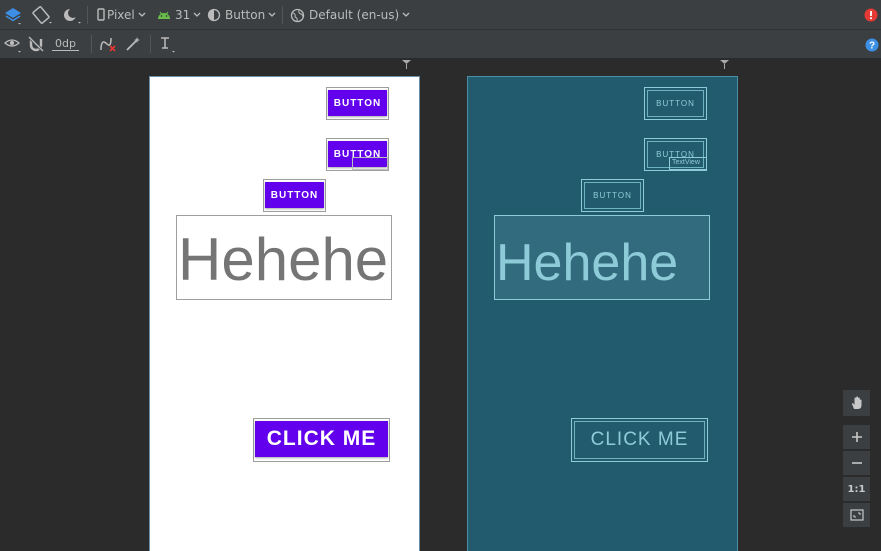 The width and height of the screenshot is (881, 551). I want to click on theme-dropdown: Button, so click(241, 15).